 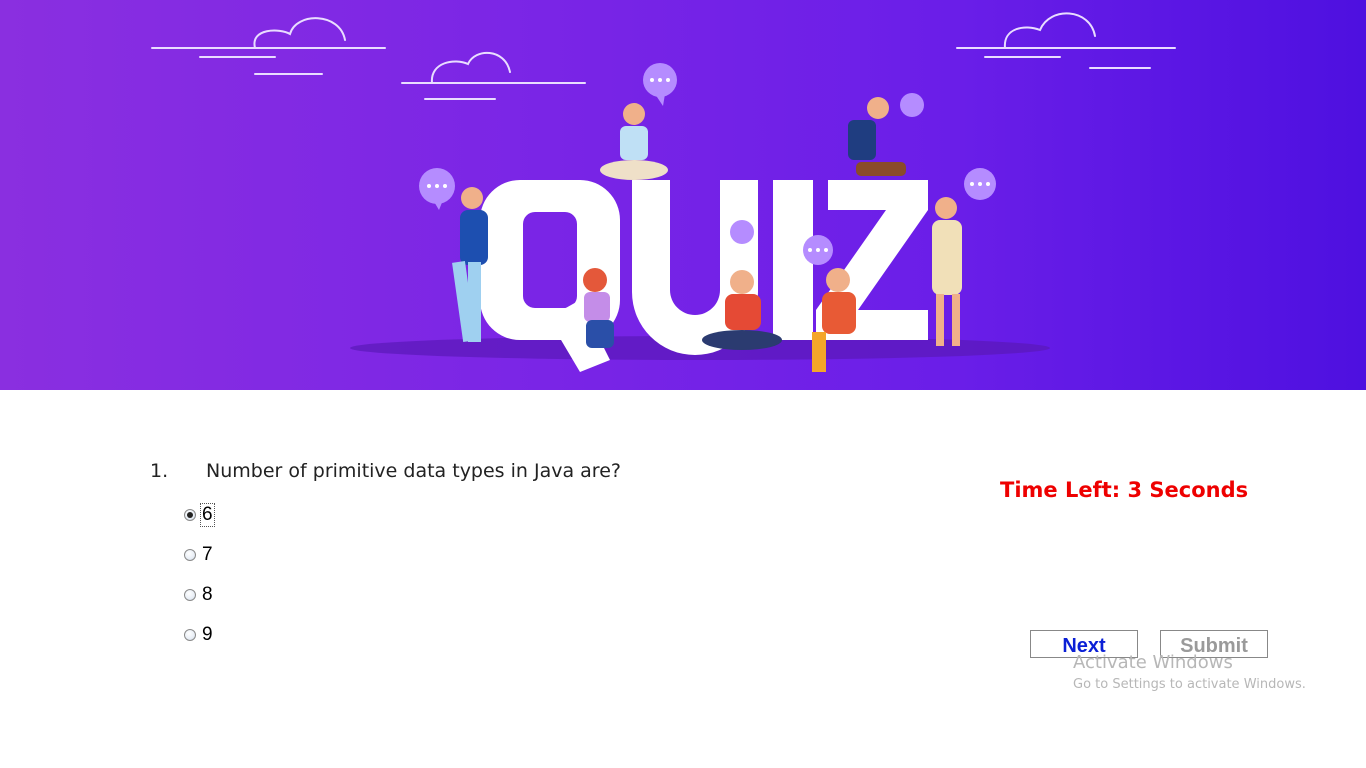 What do you see at coordinates (190, 515) in the screenshot?
I see `radio-button-checked` at bounding box center [190, 515].